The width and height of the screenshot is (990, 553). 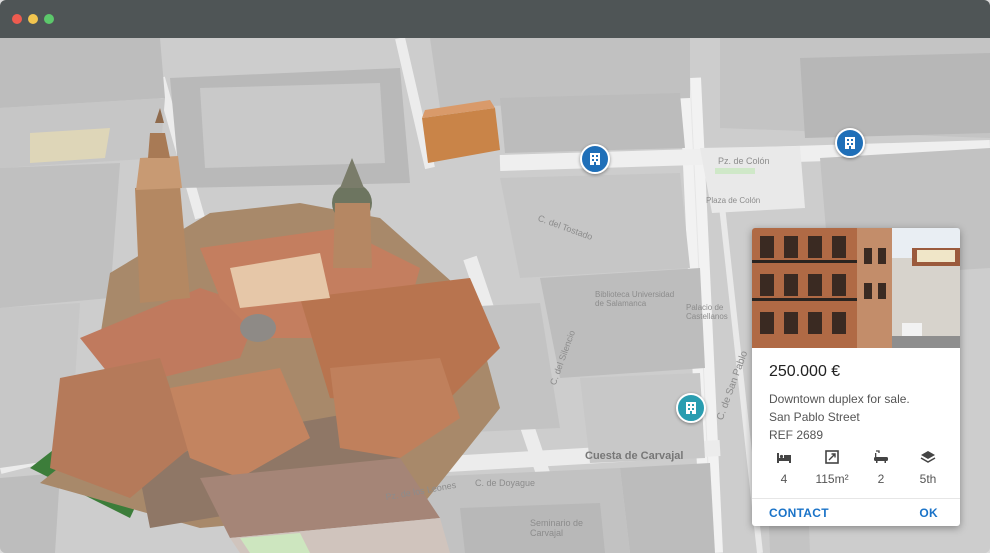 I want to click on area-icon, so click(x=832, y=457).